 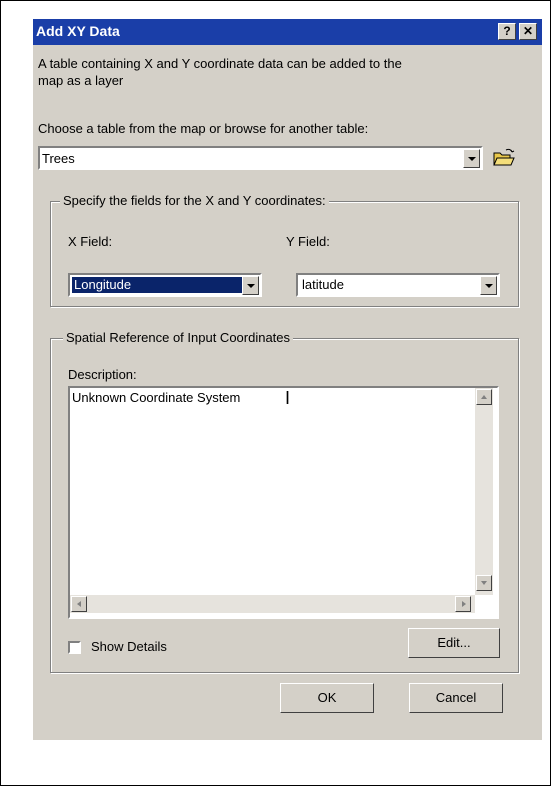 What do you see at coordinates (287, 32) in the screenshot?
I see `title-bar: Add XY Data ? ✕` at bounding box center [287, 32].